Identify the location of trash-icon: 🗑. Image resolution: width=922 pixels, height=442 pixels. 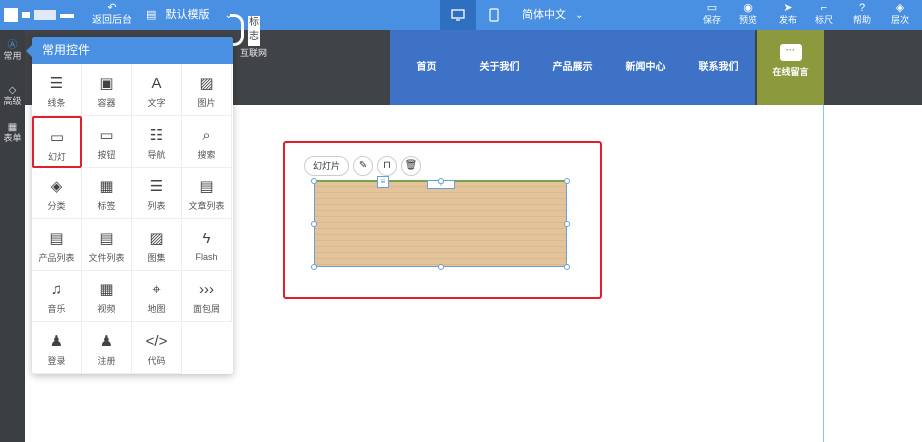
(411, 166).